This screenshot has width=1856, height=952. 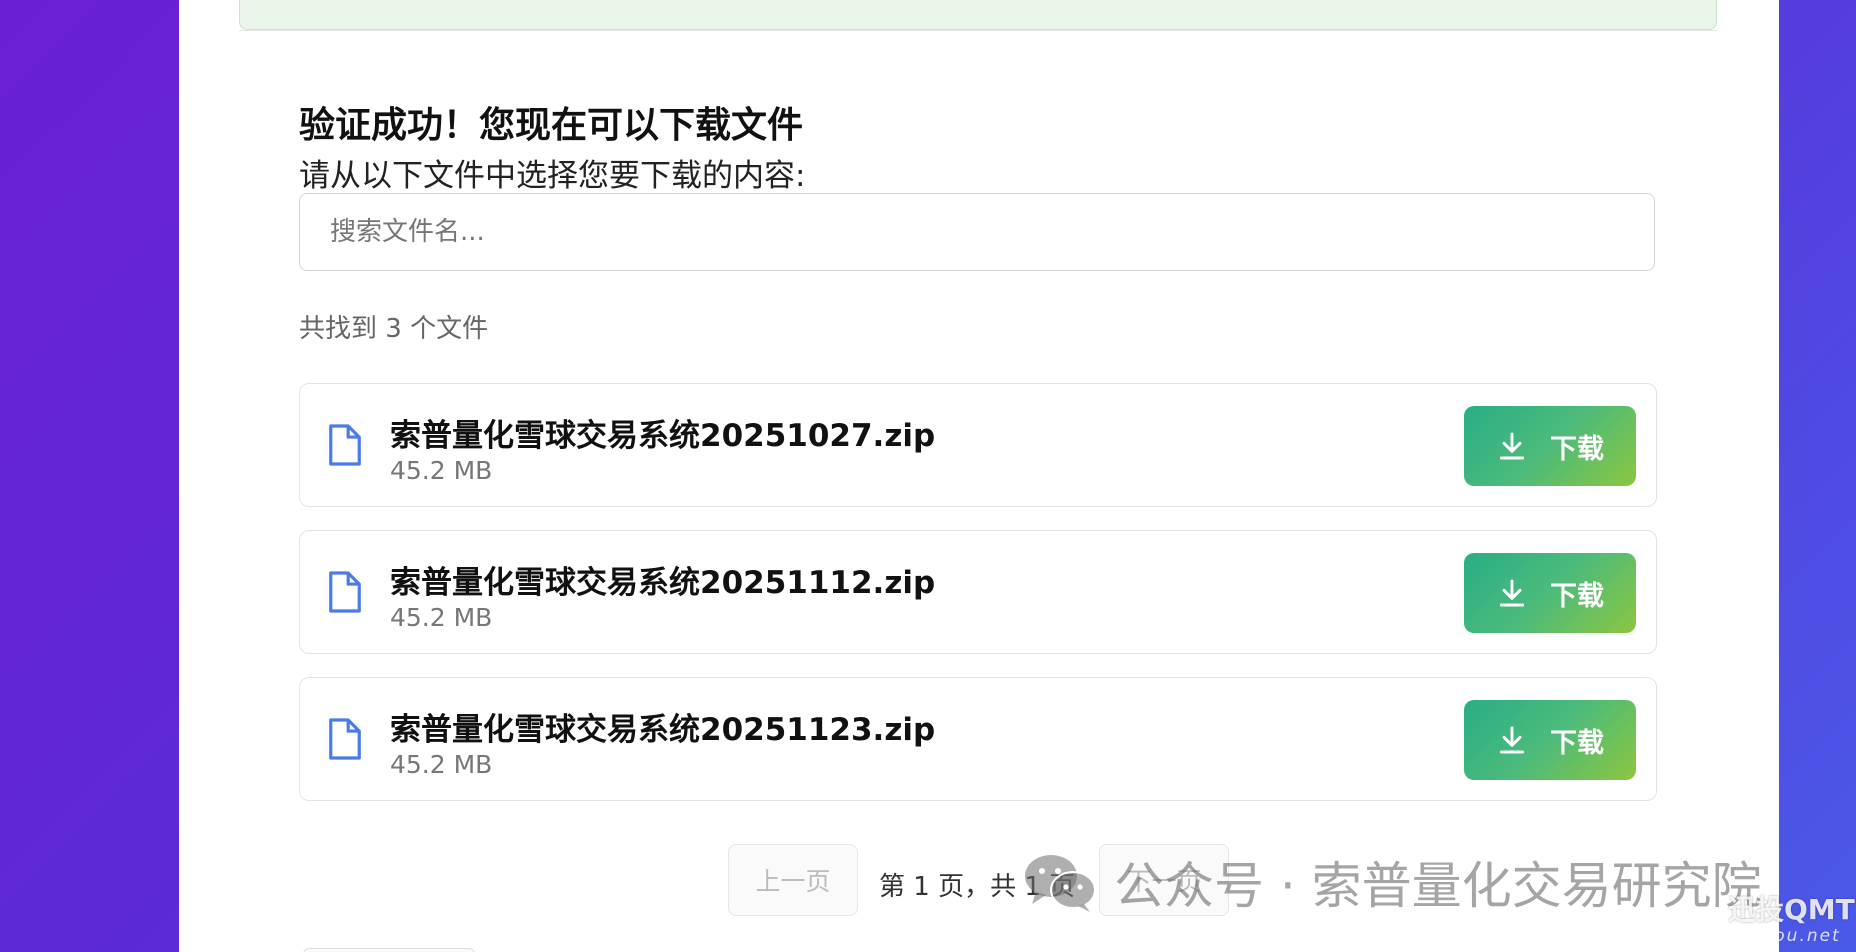 What do you see at coordinates (389, 950) in the screenshot?
I see `footer-button` at bounding box center [389, 950].